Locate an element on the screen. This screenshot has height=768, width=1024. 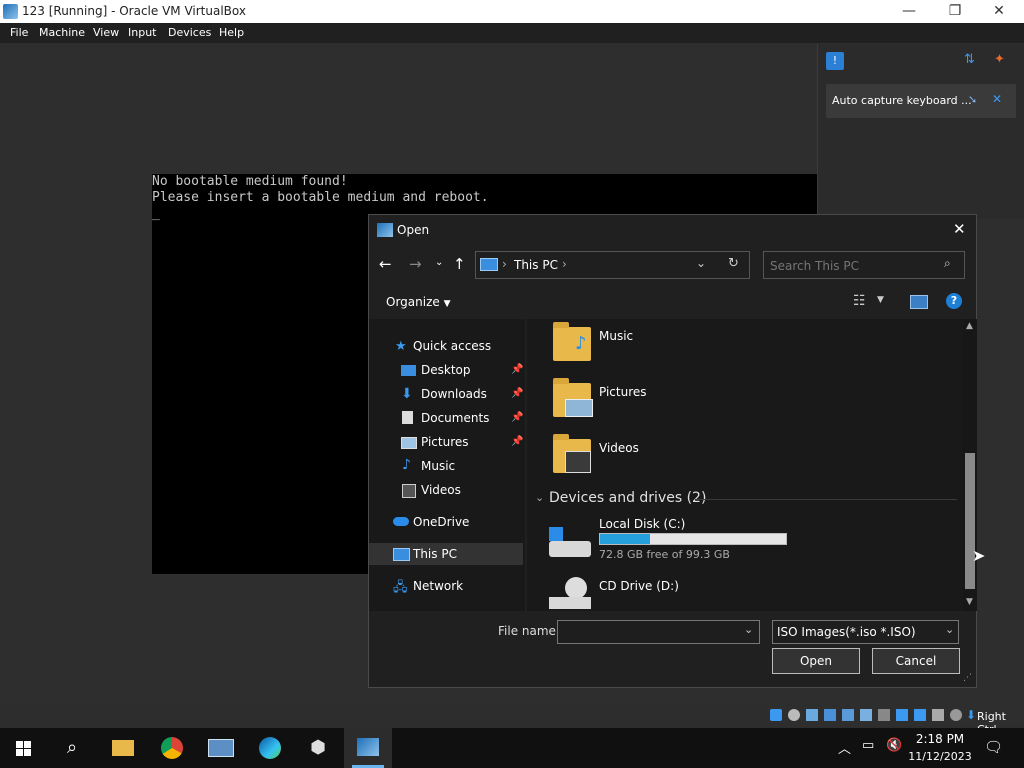
nav-network: Network is located at coordinates (438, 586).